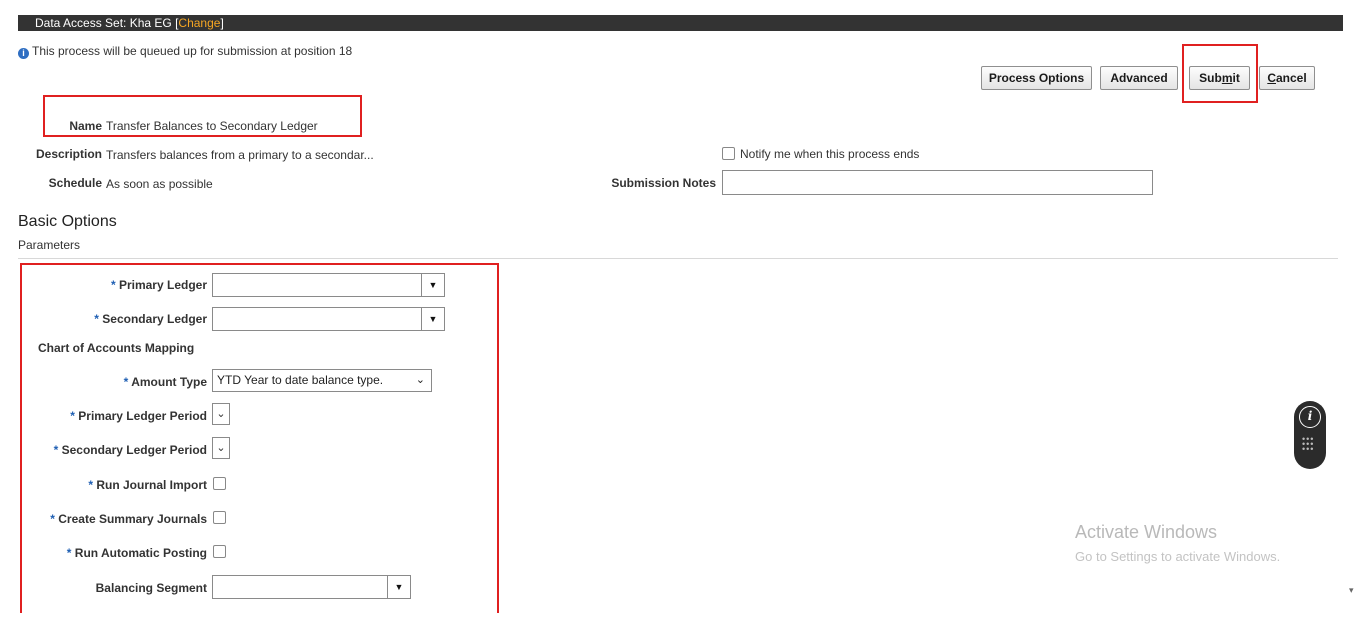 The width and height of the screenshot is (1360, 628). Describe the element at coordinates (728, 153) in the screenshot. I see `notify-checkbox` at that location.